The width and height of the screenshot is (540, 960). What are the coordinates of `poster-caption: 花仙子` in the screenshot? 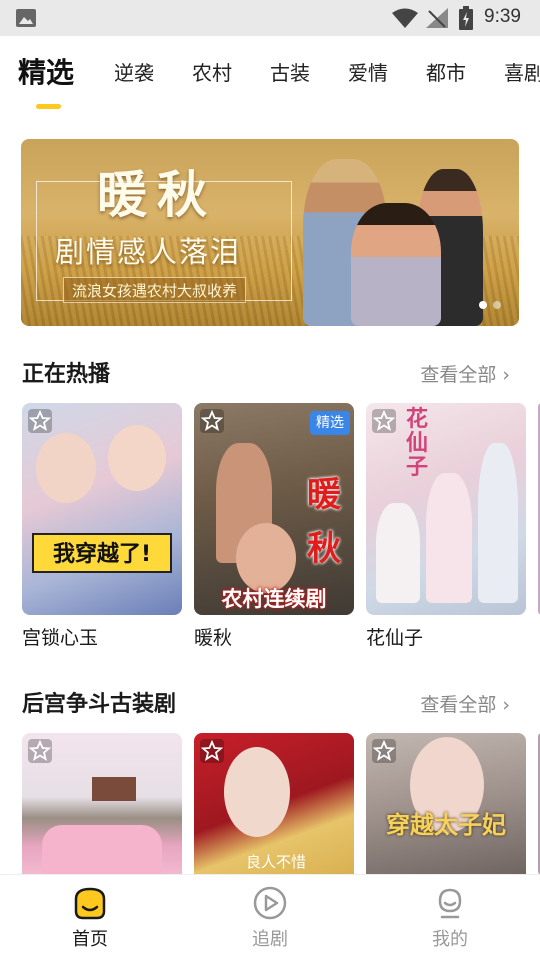 It's located at (416, 443).